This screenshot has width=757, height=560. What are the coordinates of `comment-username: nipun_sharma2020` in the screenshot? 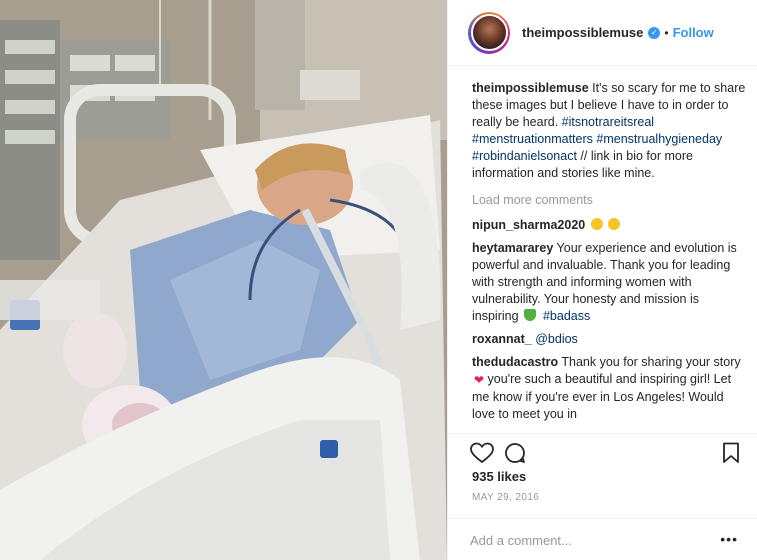 It's located at (528, 225).